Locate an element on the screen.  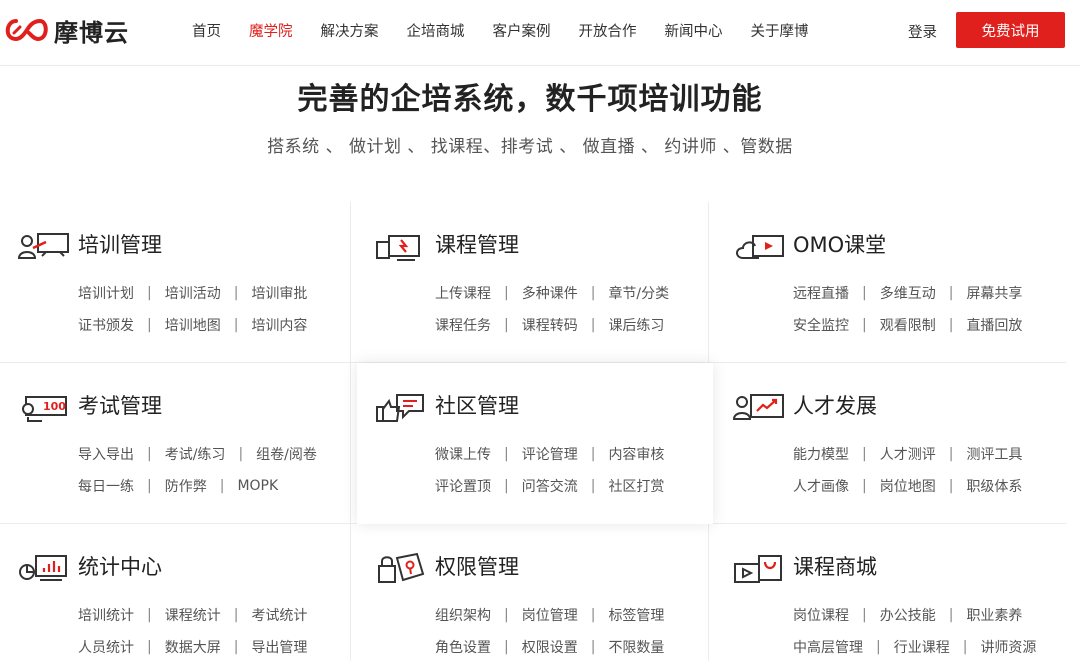
feature-link: 不限数量 is located at coordinates (636, 647).